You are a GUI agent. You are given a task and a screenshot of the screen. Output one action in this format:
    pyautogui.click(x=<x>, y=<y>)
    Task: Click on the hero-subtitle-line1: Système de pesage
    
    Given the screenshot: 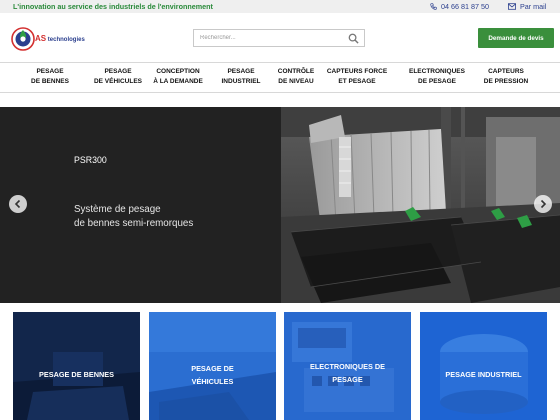 What is the action you would take?
    pyautogui.click(x=117, y=209)
    